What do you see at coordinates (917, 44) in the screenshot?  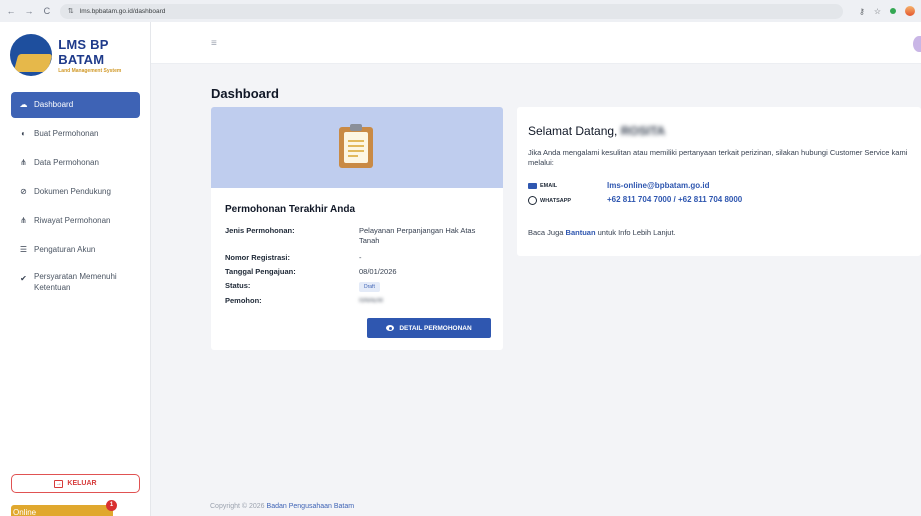 I see `avatar` at bounding box center [917, 44].